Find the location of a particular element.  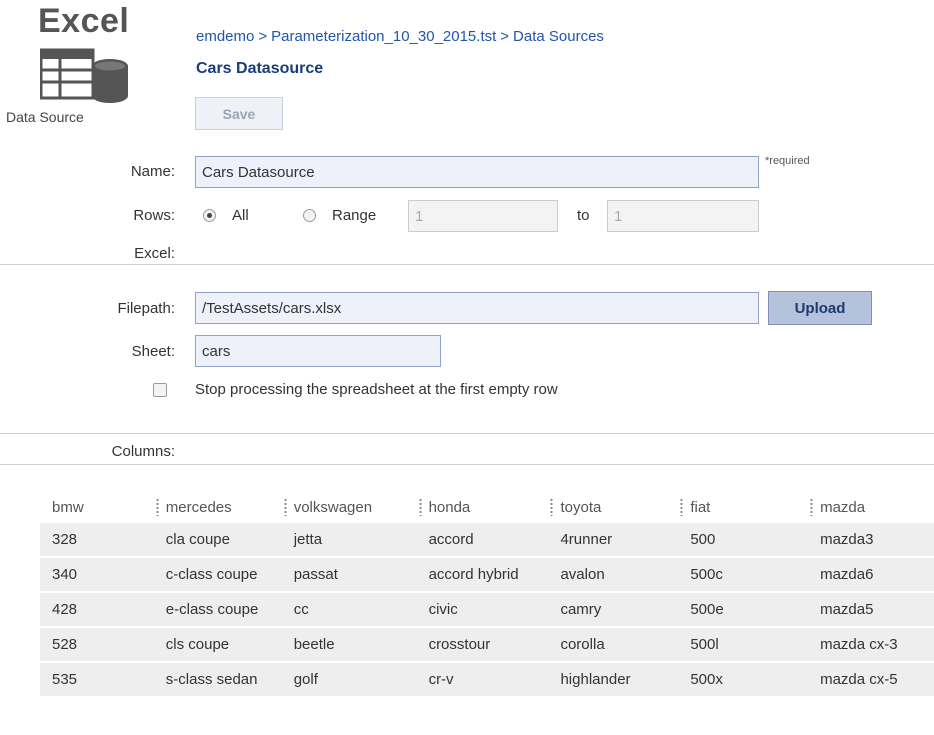

column-header-label: bmw is located at coordinates (68, 507).